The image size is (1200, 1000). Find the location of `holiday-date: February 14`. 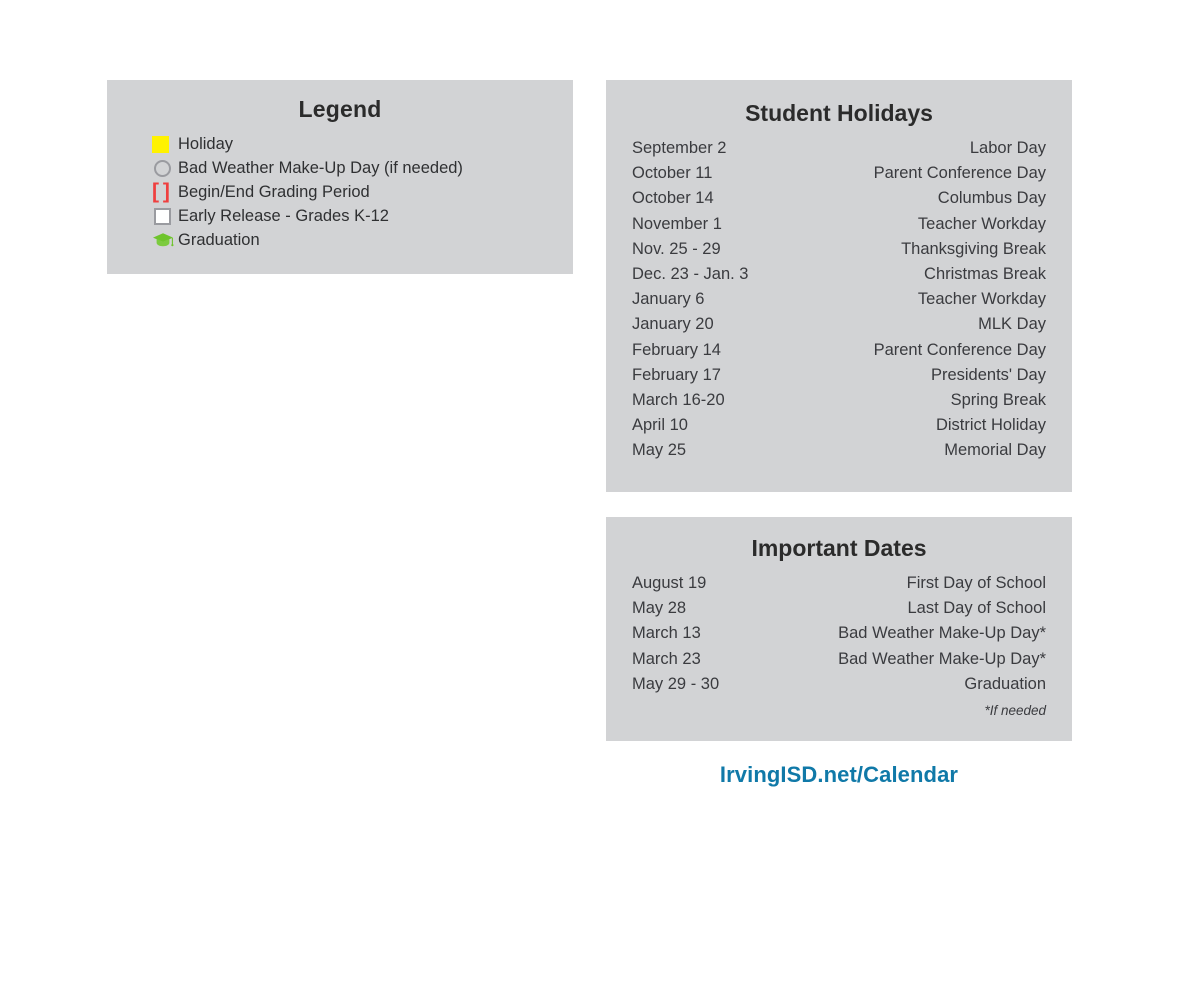

holiday-date: February 14 is located at coordinates (676, 349).